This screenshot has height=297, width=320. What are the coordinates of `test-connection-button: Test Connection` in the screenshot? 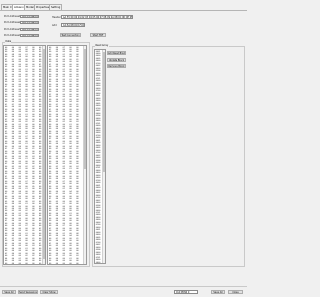 It's located at (70, 34).